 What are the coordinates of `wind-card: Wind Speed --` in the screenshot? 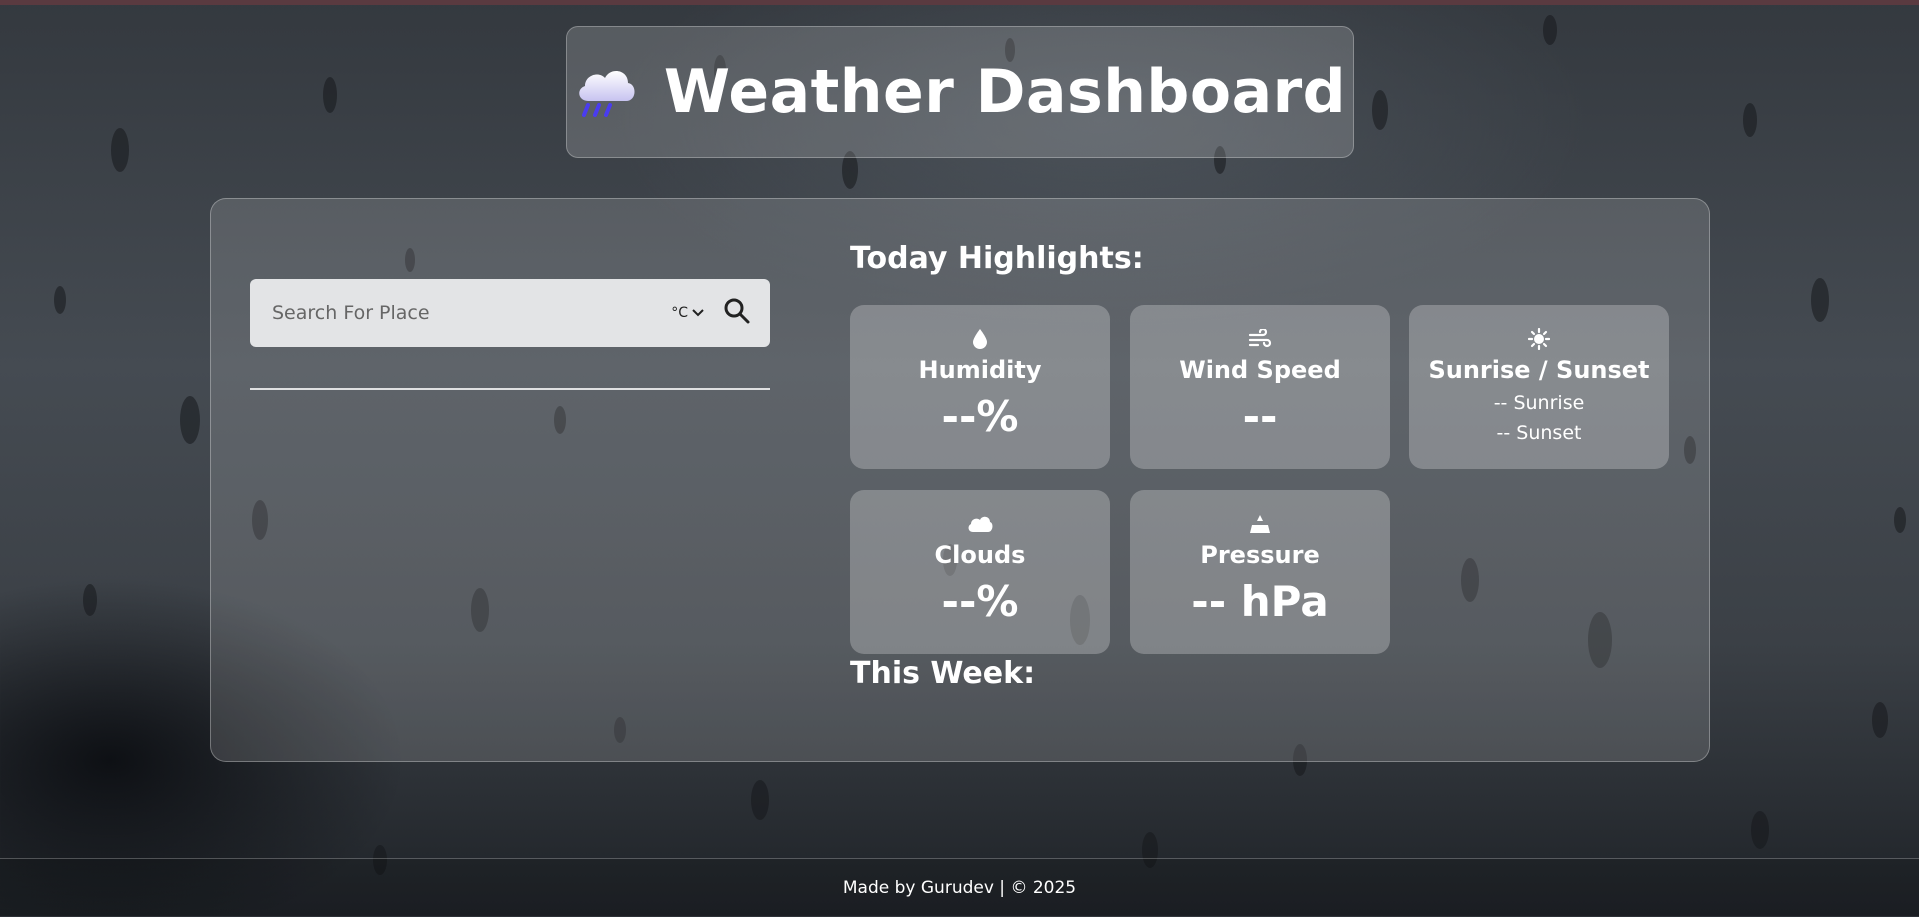 It's located at (1260, 387).